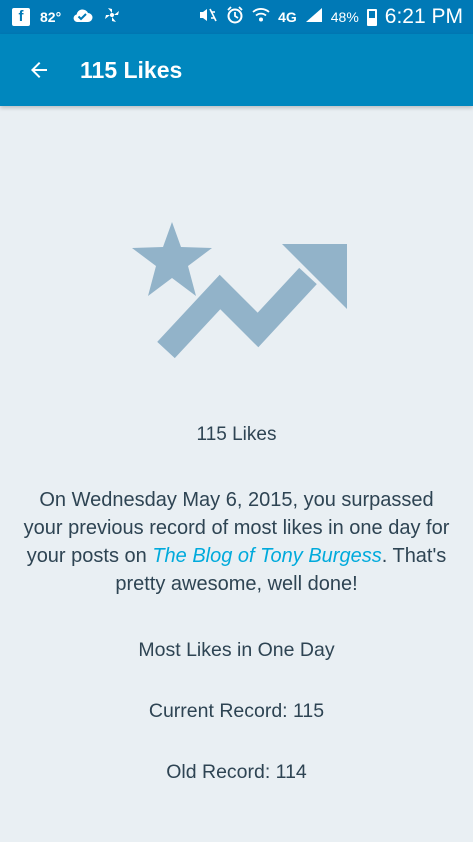 Image resolution: width=473 pixels, height=842 pixels. What do you see at coordinates (287, 17) in the screenshot?
I see `network-type-text: 4G` at bounding box center [287, 17].